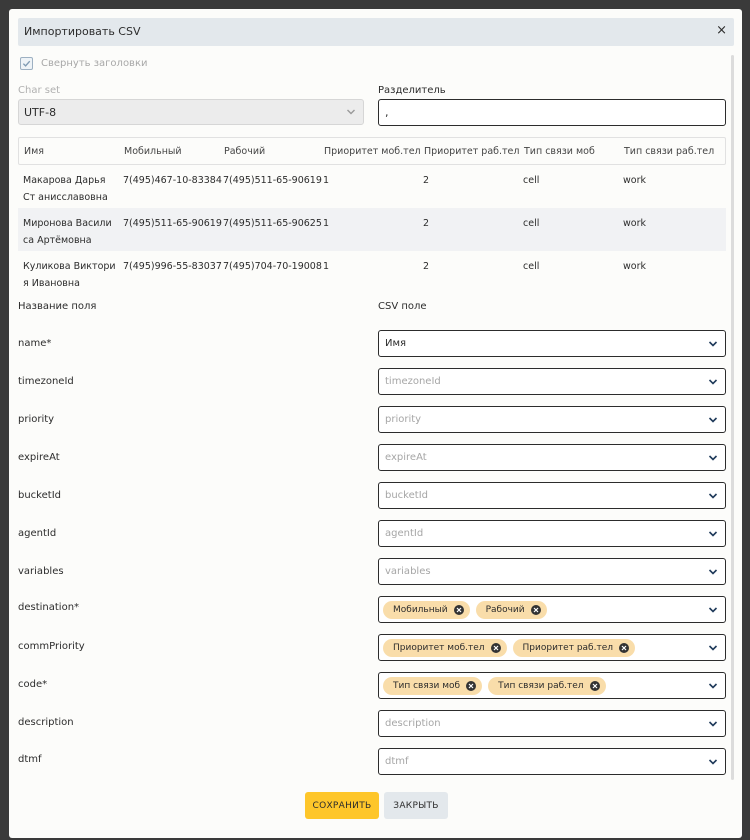 Image resolution: width=750 pixels, height=840 pixels. I want to click on chip-label: Приоритет моб.тел, so click(439, 648).